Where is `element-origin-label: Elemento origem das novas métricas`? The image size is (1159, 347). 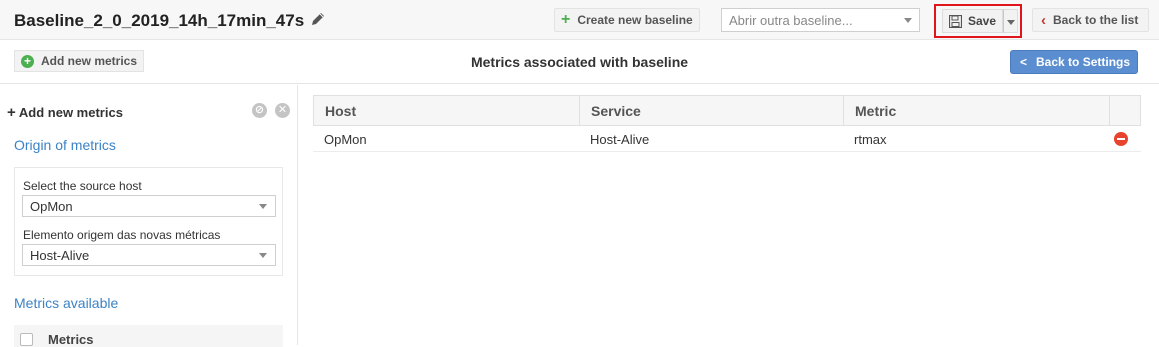 element-origin-label: Elemento origem das novas métricas is located at coordinates (122, 235).